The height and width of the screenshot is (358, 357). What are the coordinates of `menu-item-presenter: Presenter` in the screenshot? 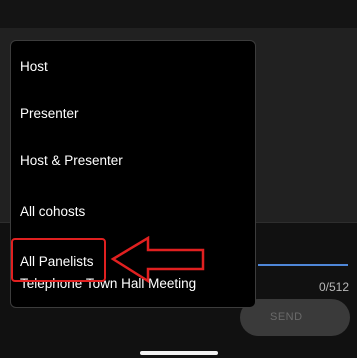 It's located at (49, 114).